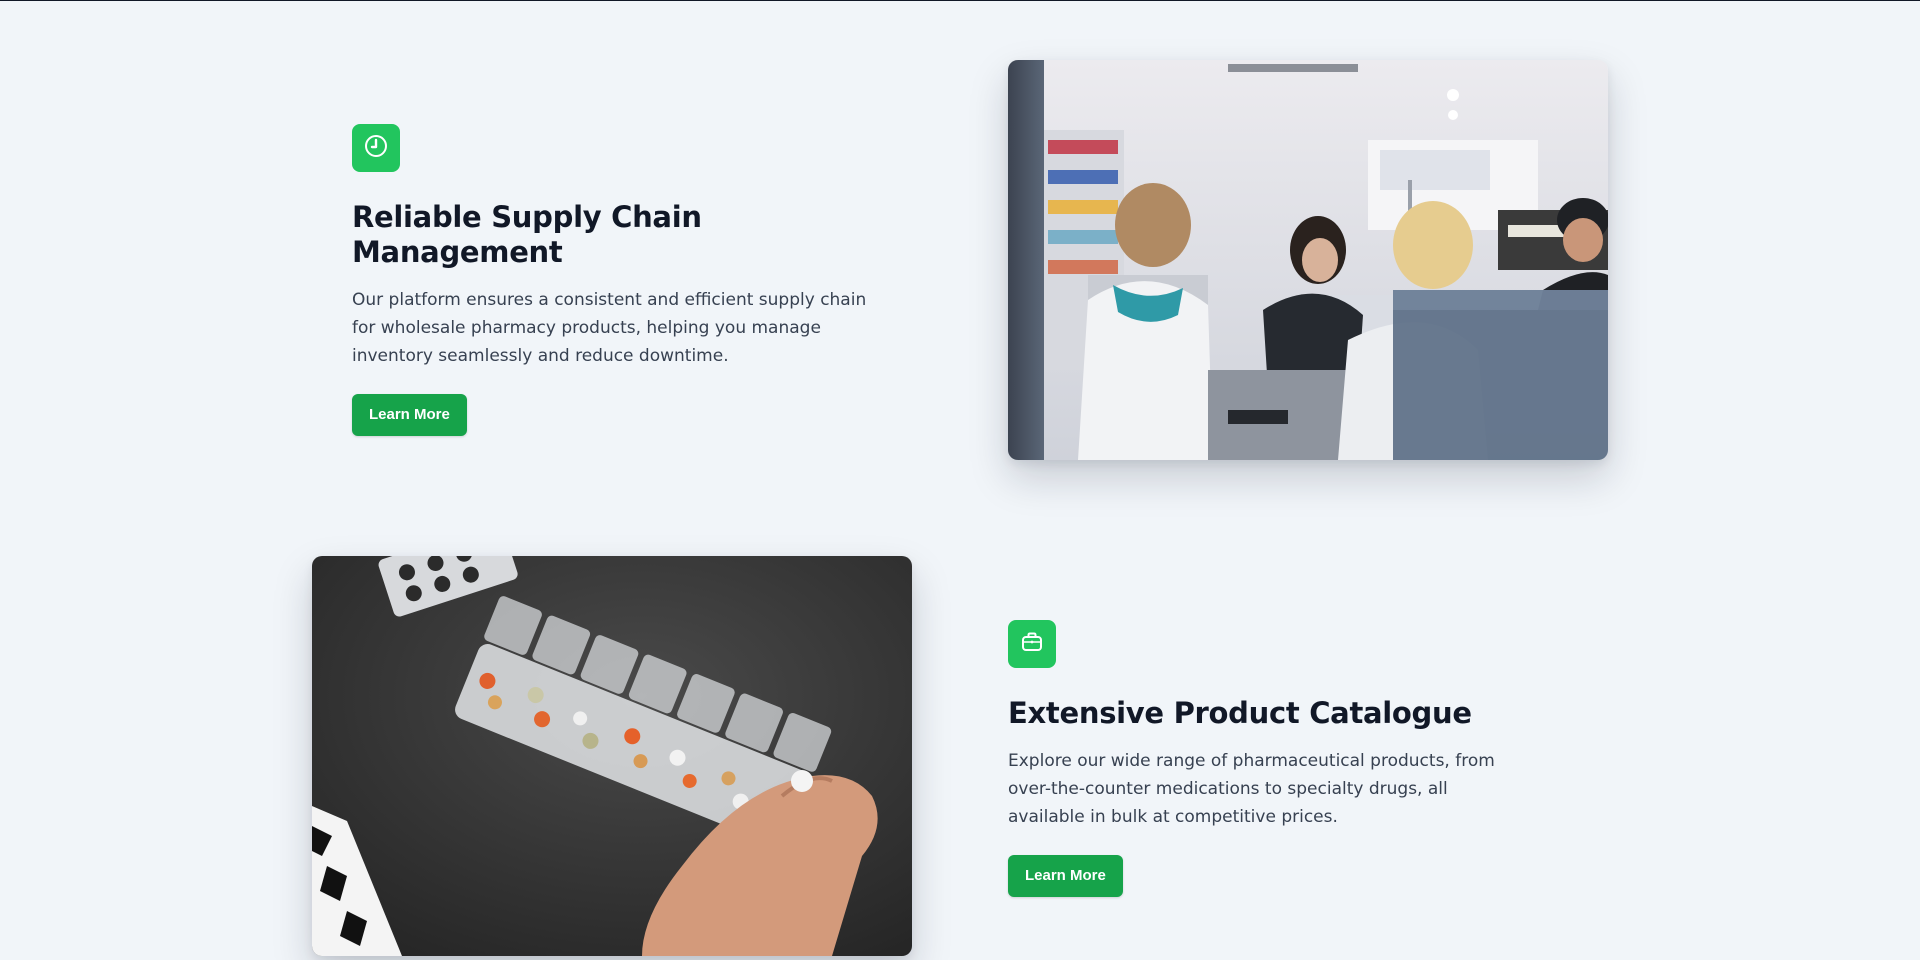 Image resolution: width=1920 pixels, height=960 pixels. Describe the element at coordinates (1308, 260) in the screenshot. I see `pharmacy-counter-photo` at that location.